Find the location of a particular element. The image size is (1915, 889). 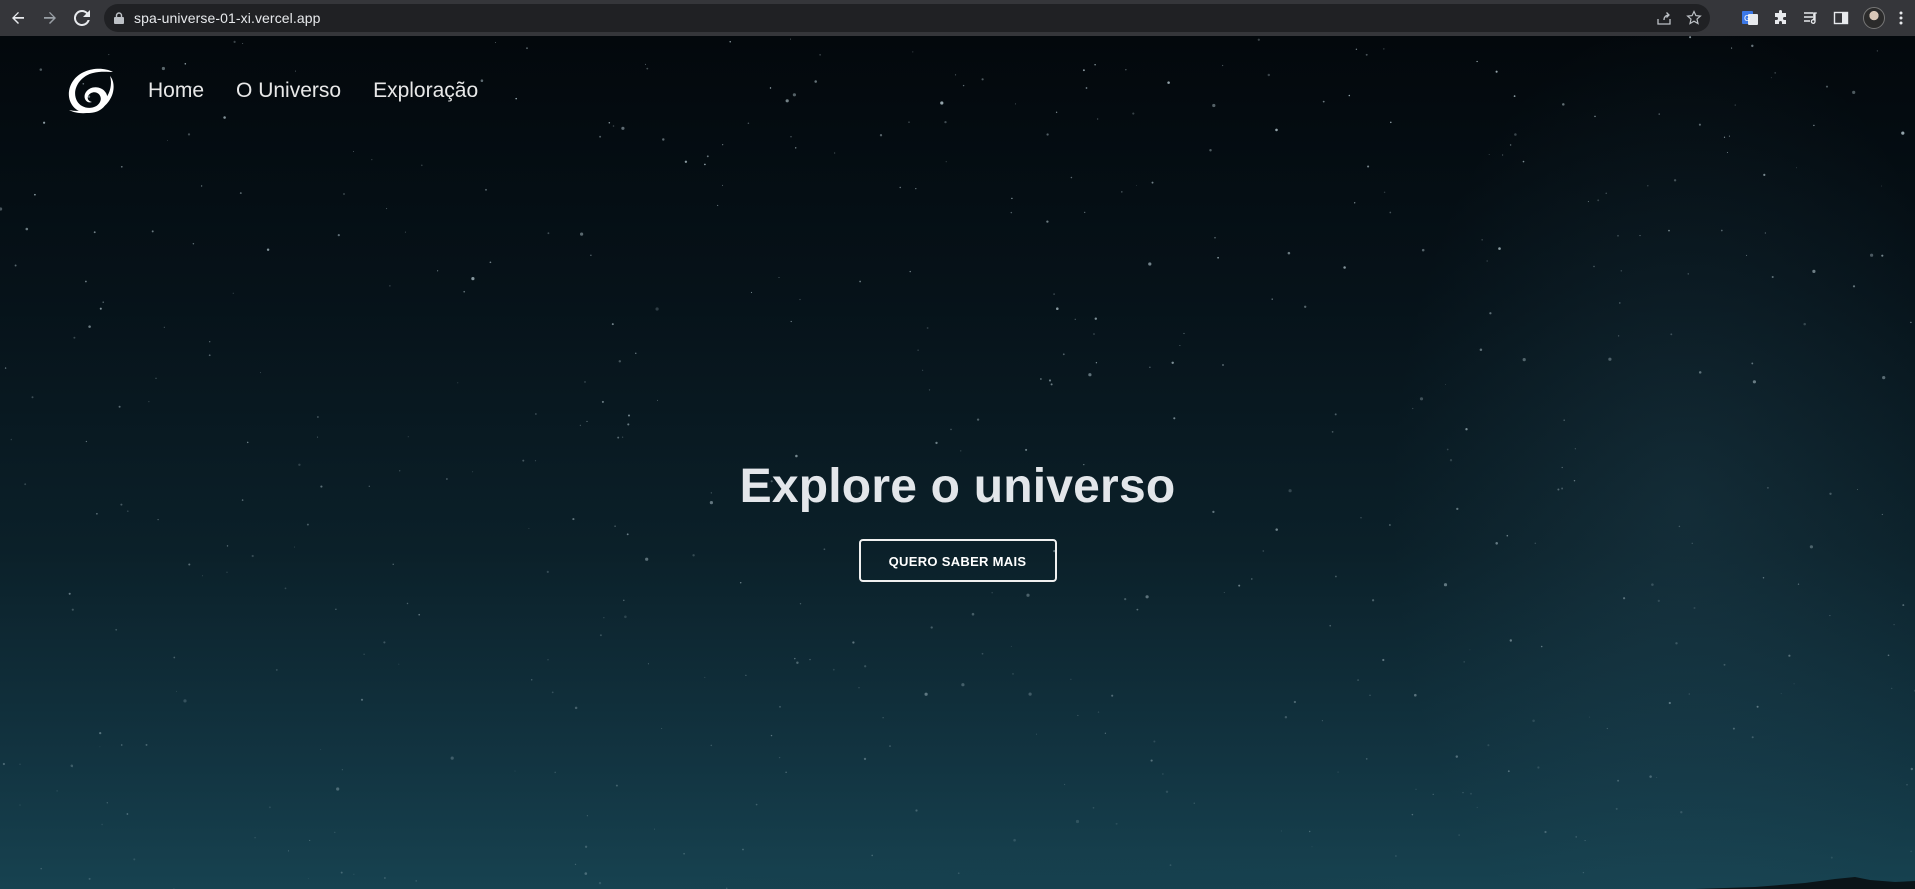

browser-toolbar: spa-universe-01-xi.vercel.app G is located at coordinates (957, 18).